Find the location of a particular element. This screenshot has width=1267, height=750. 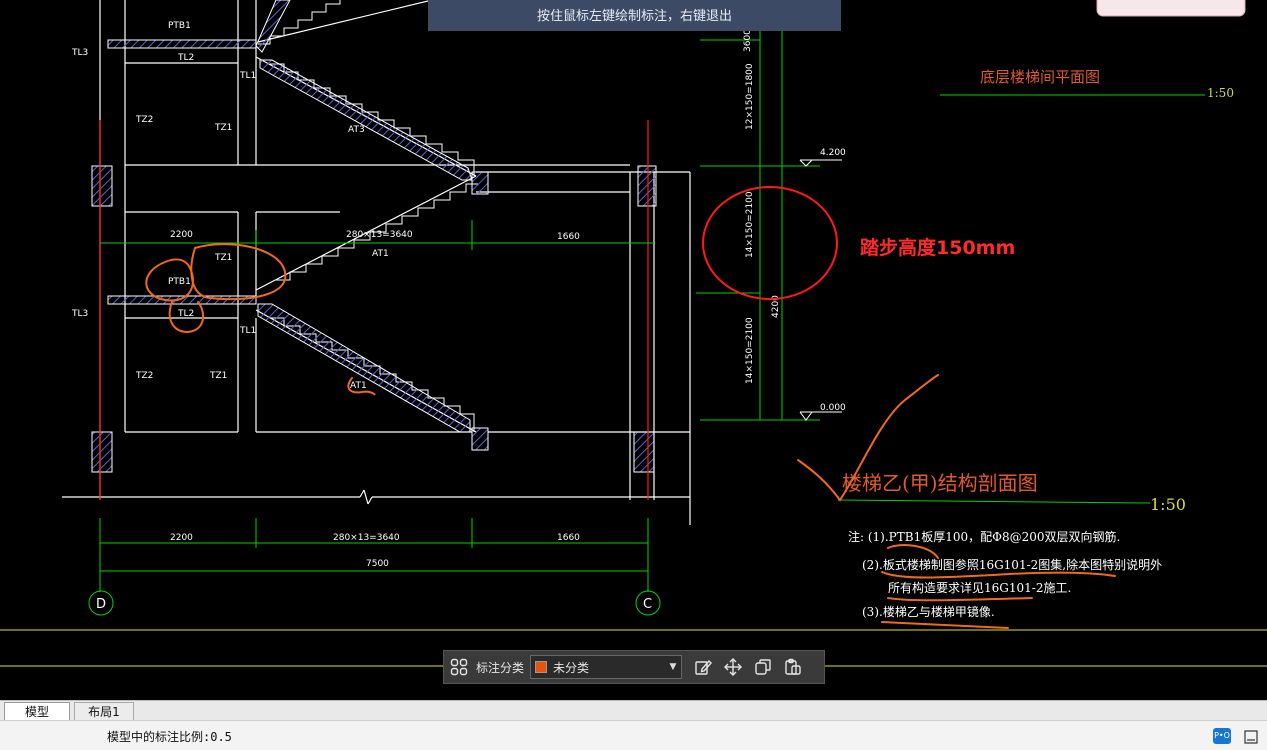

command-hint-banner: 按住鼠标左键绘制标注，右键退出 is located at coordinates (634, 15).